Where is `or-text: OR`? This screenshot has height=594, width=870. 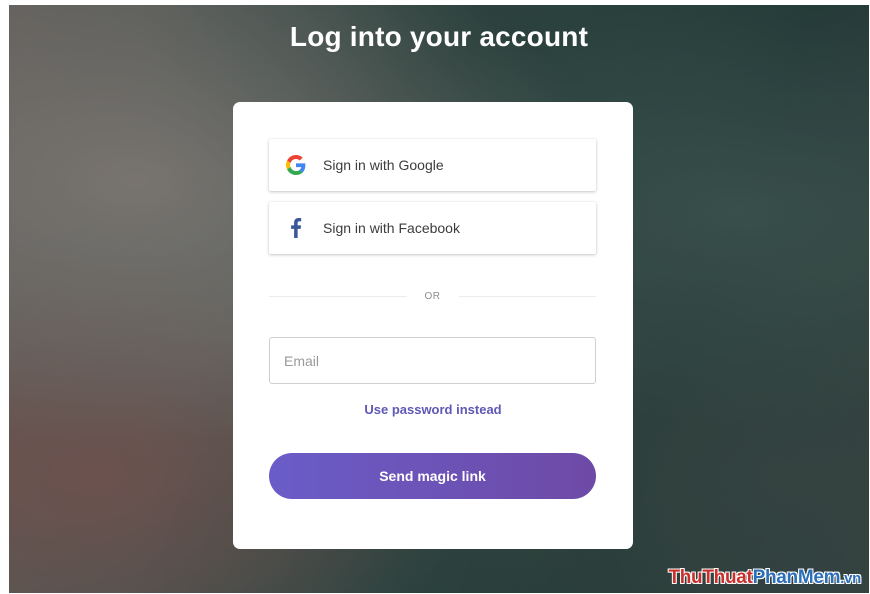
or-text: OR is located at coordinates (432, 296).